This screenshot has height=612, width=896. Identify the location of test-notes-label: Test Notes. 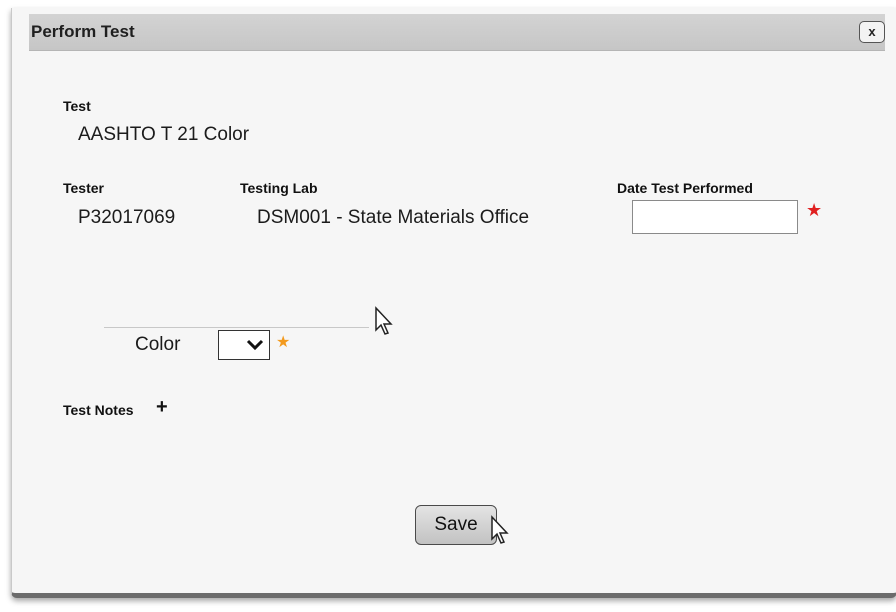
(98, 410).